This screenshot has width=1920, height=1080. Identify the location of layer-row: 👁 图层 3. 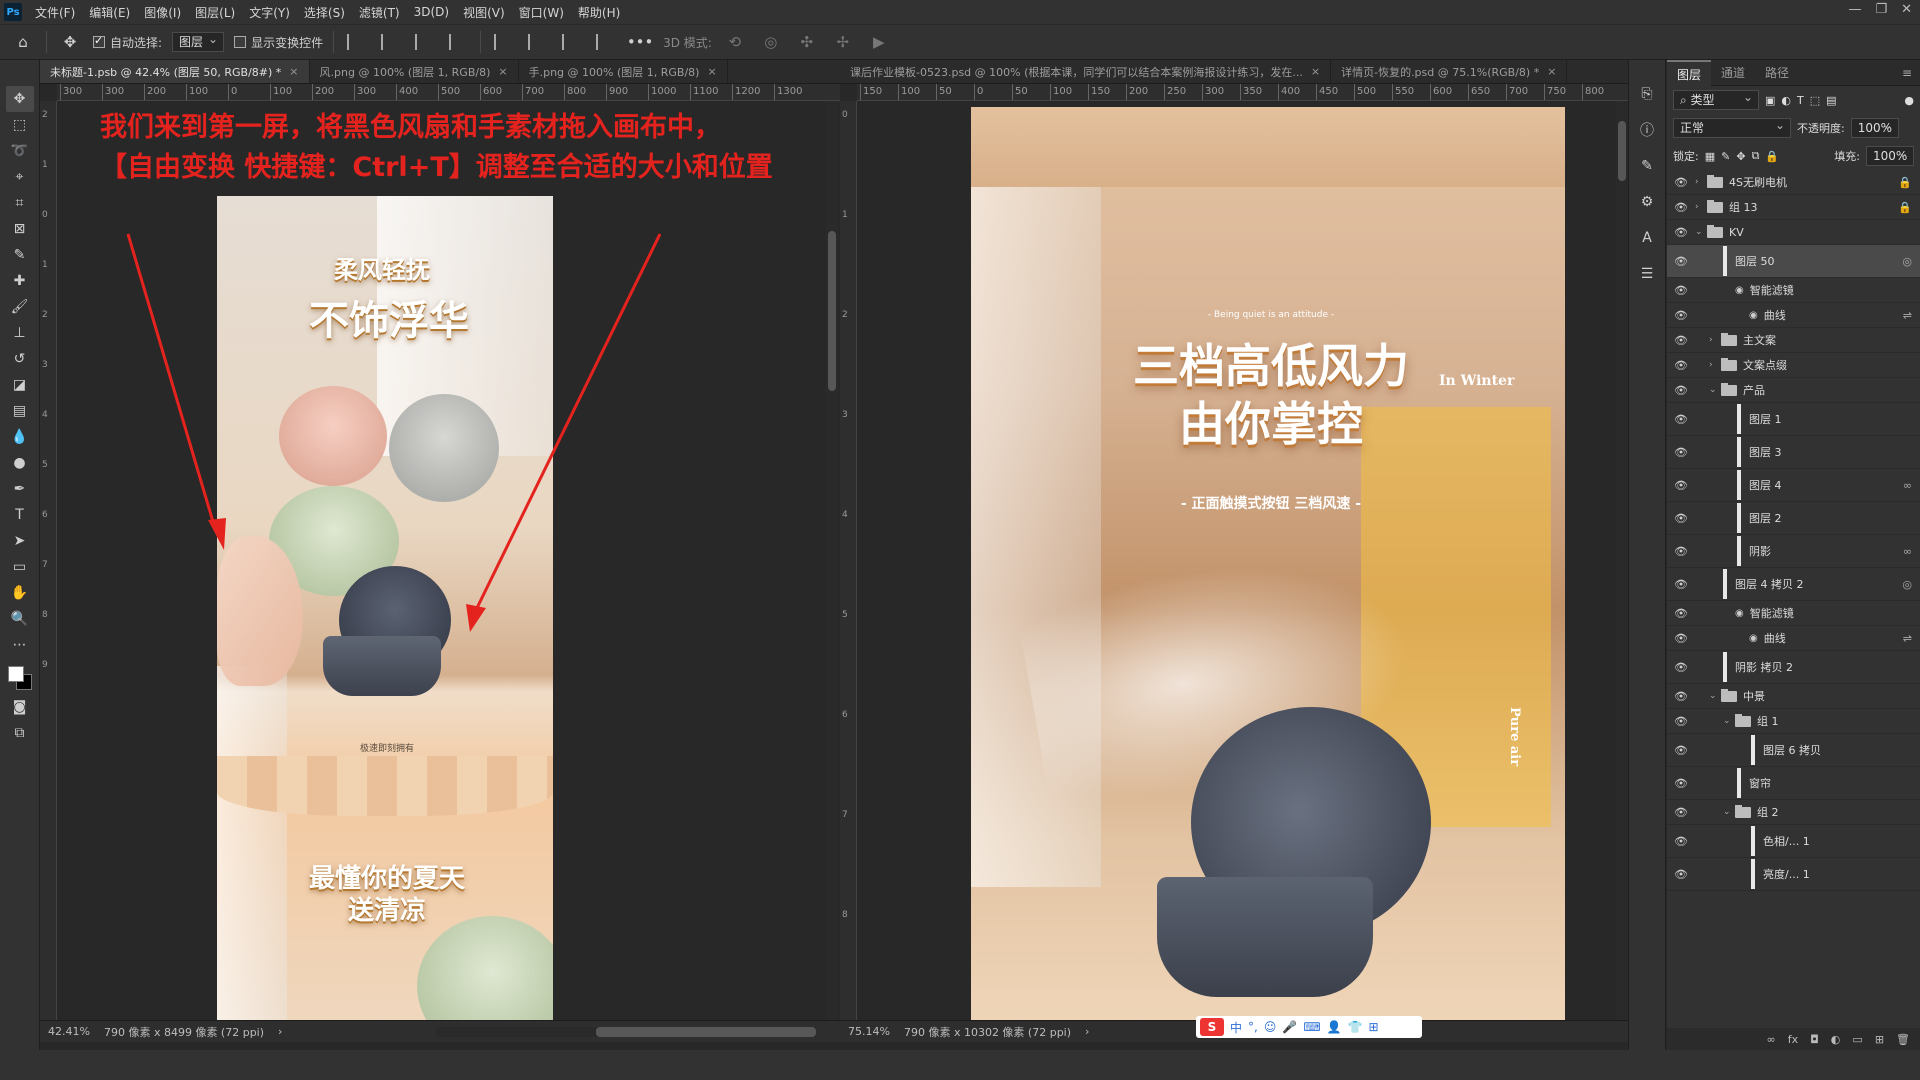
(1793, 452).